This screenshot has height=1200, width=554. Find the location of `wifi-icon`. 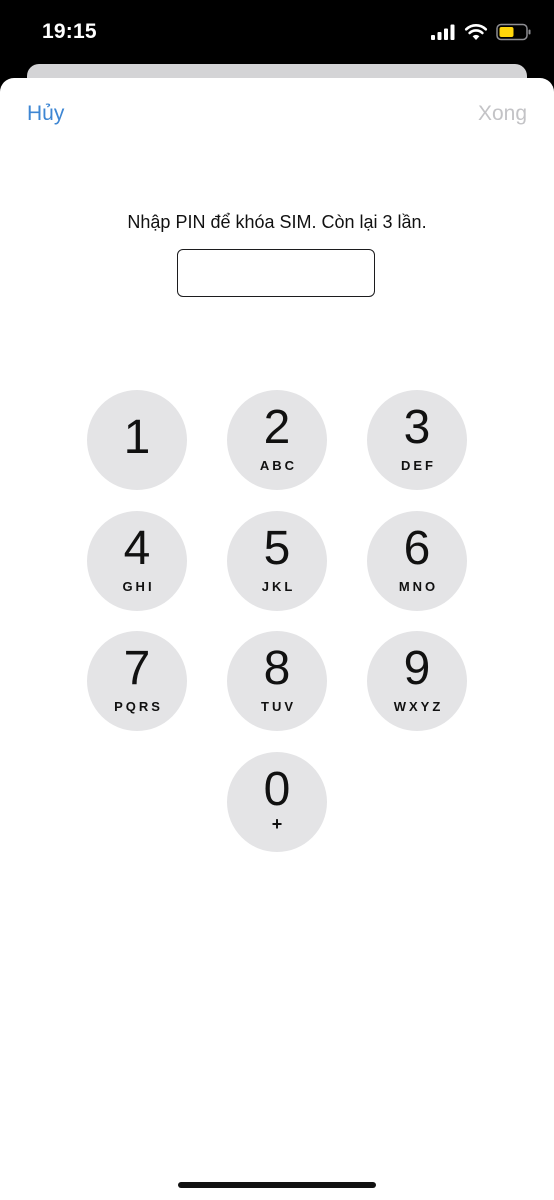

wifi-icon is located at coordinates (476, 32).